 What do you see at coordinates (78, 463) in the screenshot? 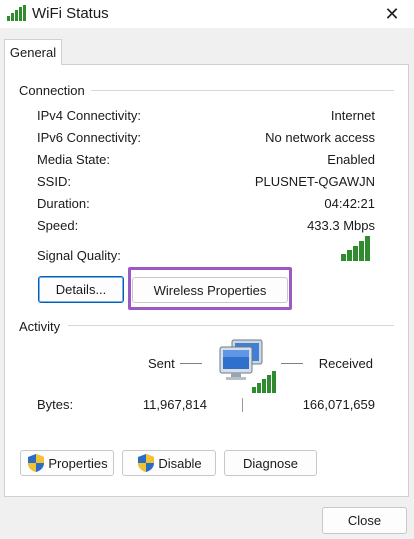
I see `properties-button-label: Properties` at bounding box center [78, 463].